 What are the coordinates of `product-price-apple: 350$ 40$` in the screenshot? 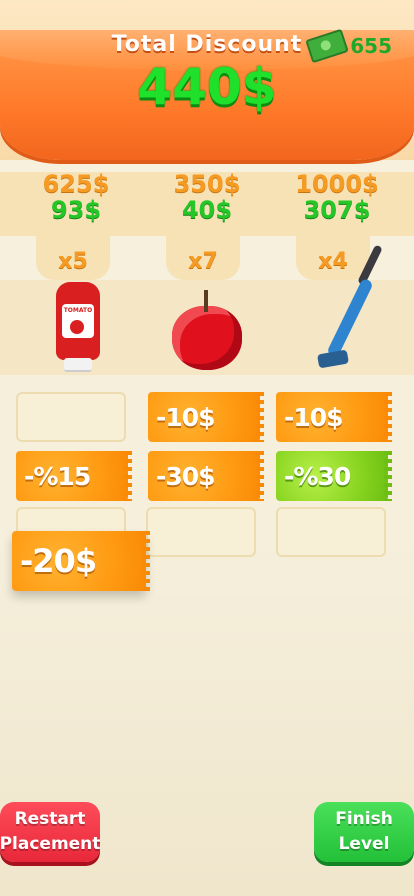 It's located at (207, 197).